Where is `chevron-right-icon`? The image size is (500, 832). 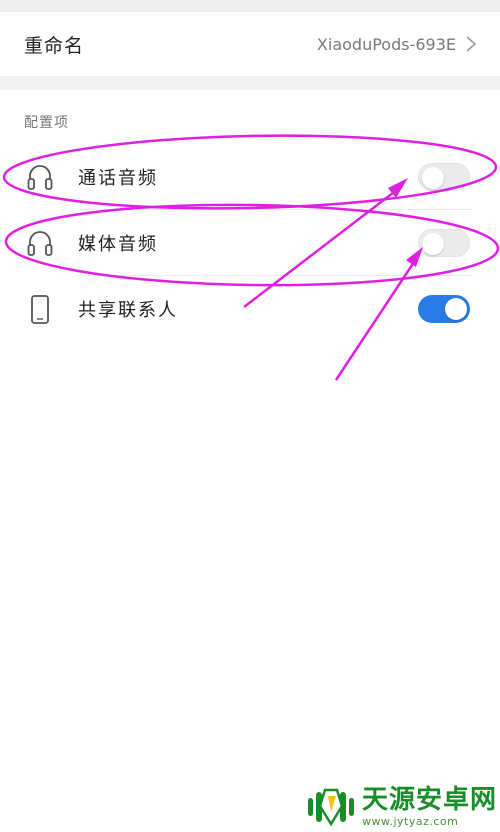 chevron-right-icon is located at coordinates (471, 44).